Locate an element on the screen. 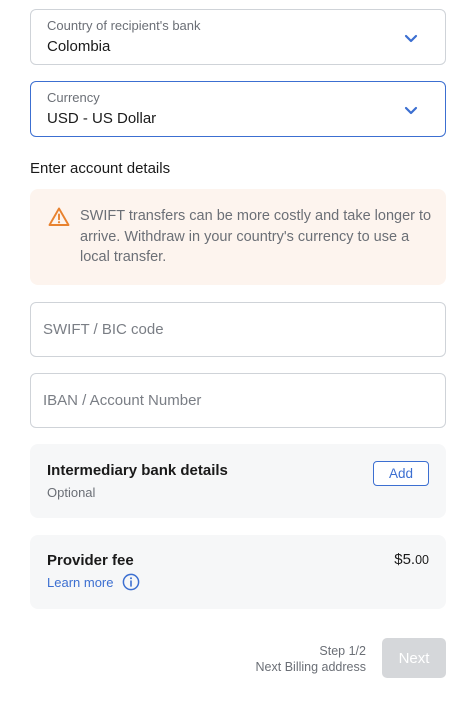 The image size is (472, 709). provider-fee-amount: $5.00 is located at coordinates (411, 559).